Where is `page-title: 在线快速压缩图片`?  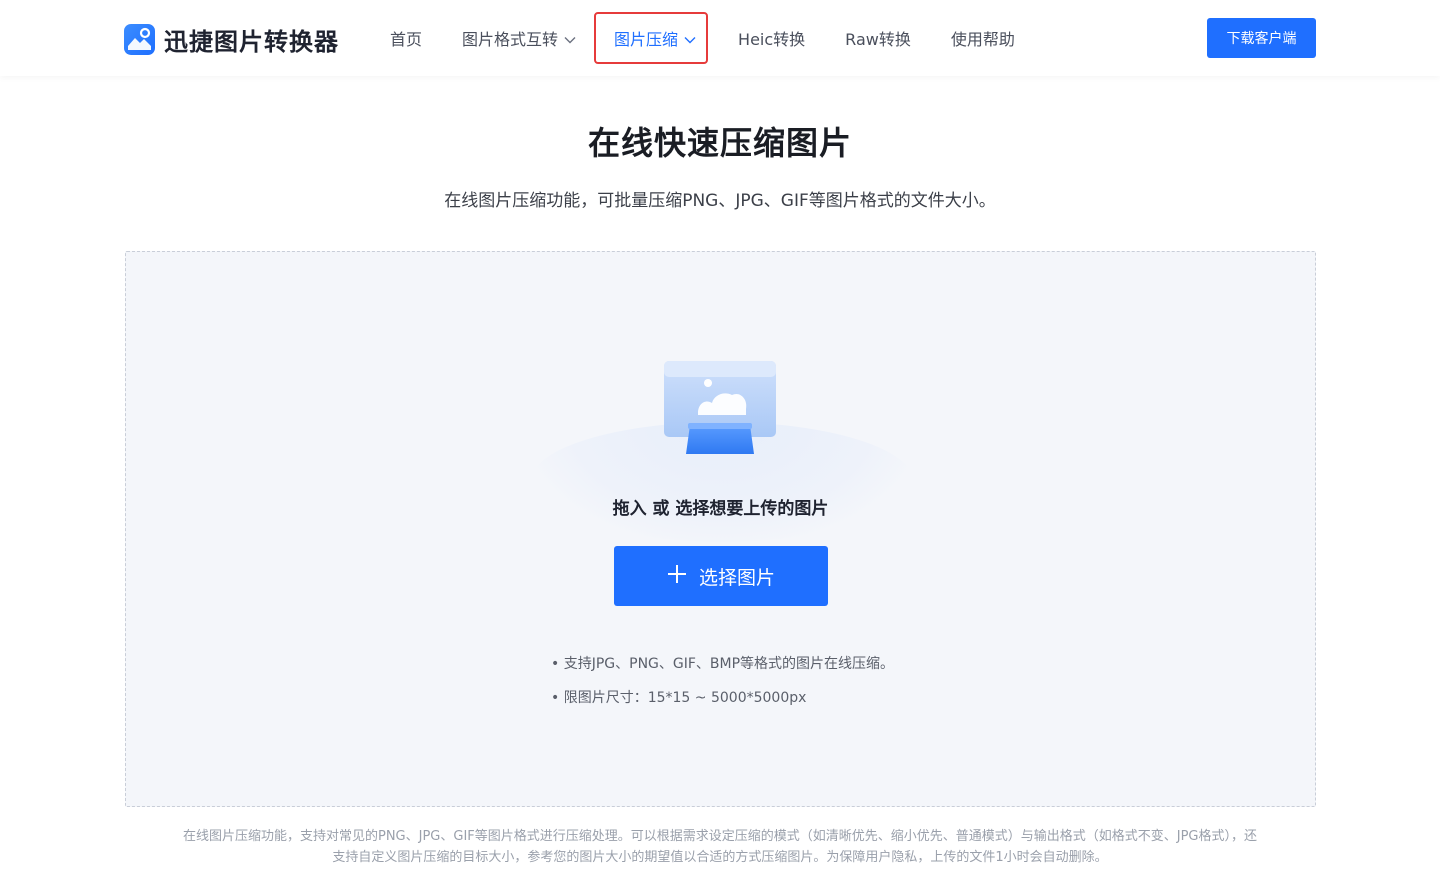
page-title: 在线快速压缩图片 is located at coordinates (719, 143).